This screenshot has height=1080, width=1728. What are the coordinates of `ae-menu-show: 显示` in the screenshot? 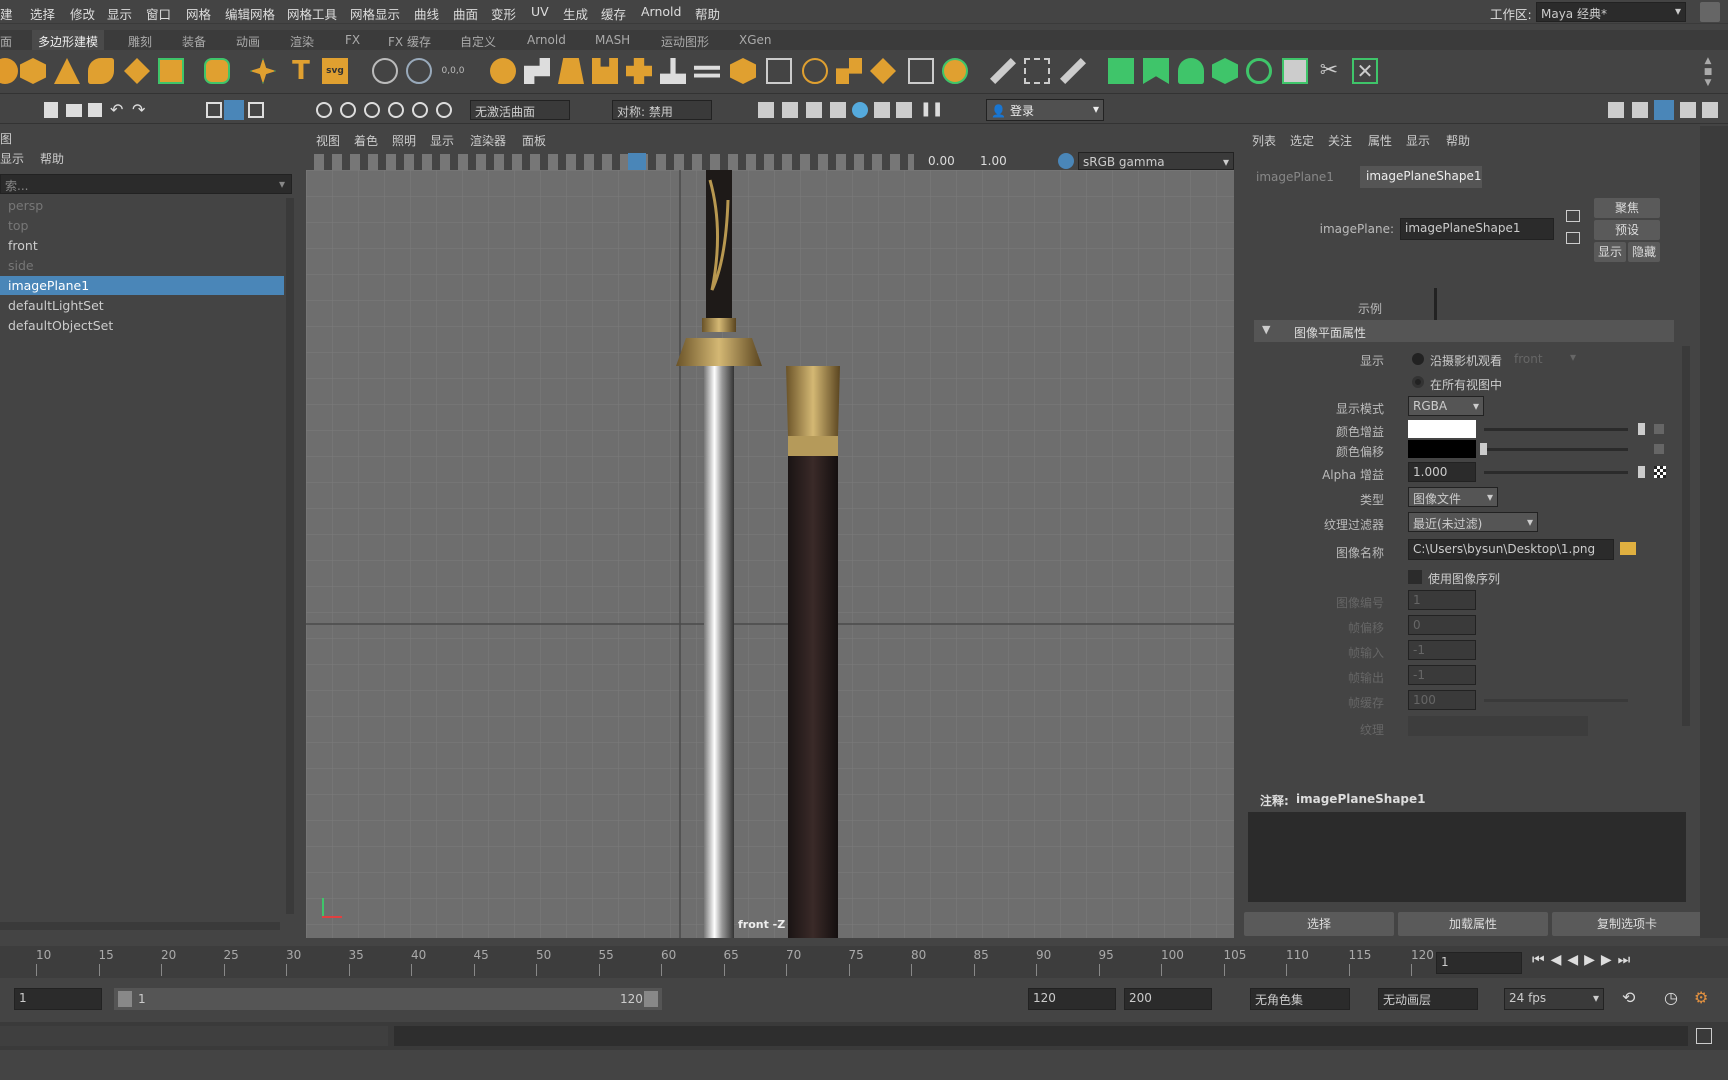 It's located at (1418, 140).